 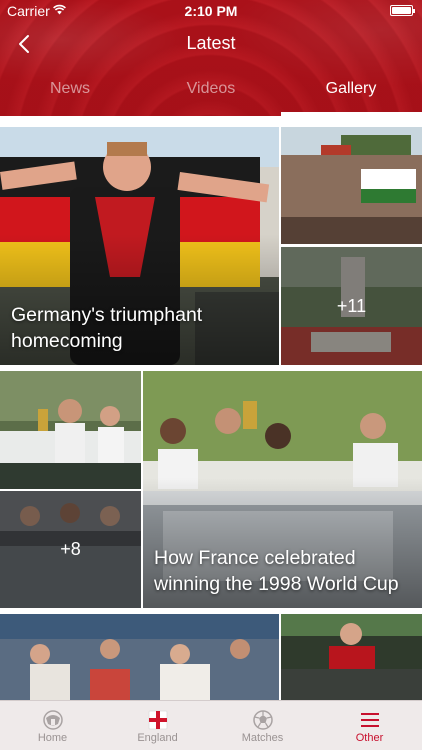 I want to click on tab-bar-matches: Matches, so click(x=262, y=725).